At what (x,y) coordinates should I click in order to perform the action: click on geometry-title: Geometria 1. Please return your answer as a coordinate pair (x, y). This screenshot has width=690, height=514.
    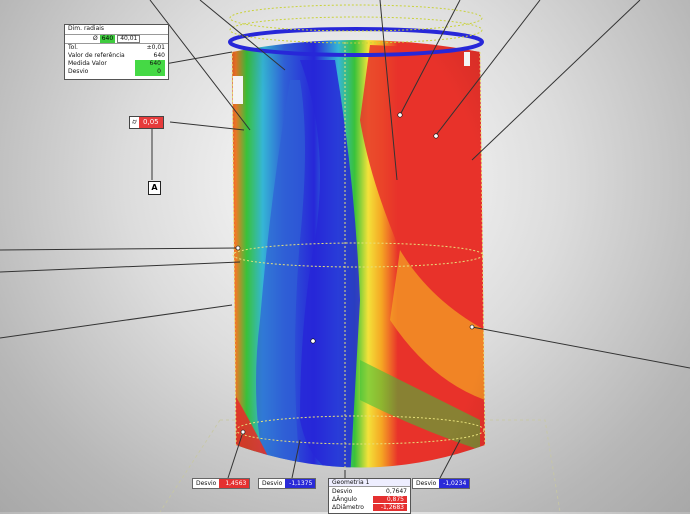
    Looking at the image, I should click on (369, 483).